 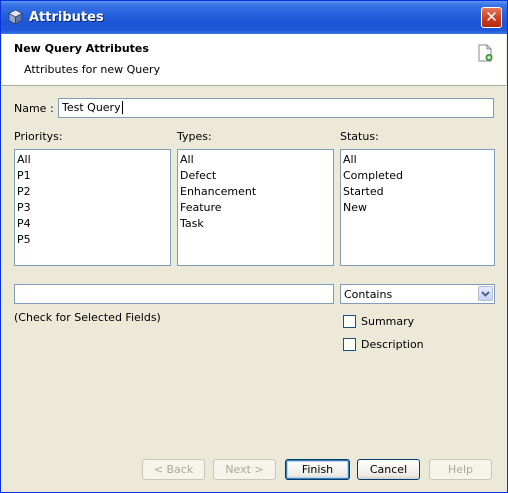 I want to click on cancel-button: Cancel, so click(x=388, y=469).